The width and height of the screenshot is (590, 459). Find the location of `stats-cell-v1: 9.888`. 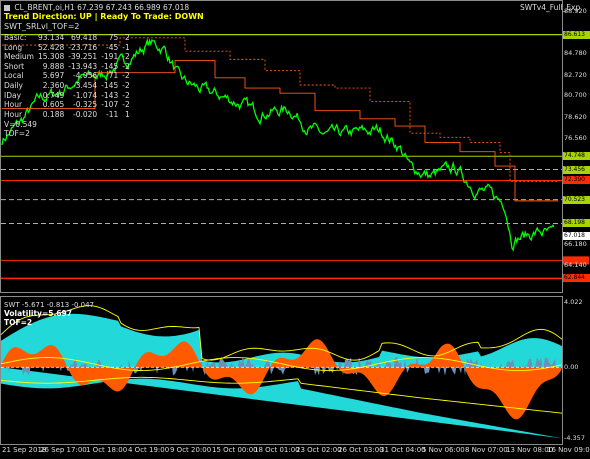

stats-cell-v1: 9.888 is located at coordinates (53, 66).